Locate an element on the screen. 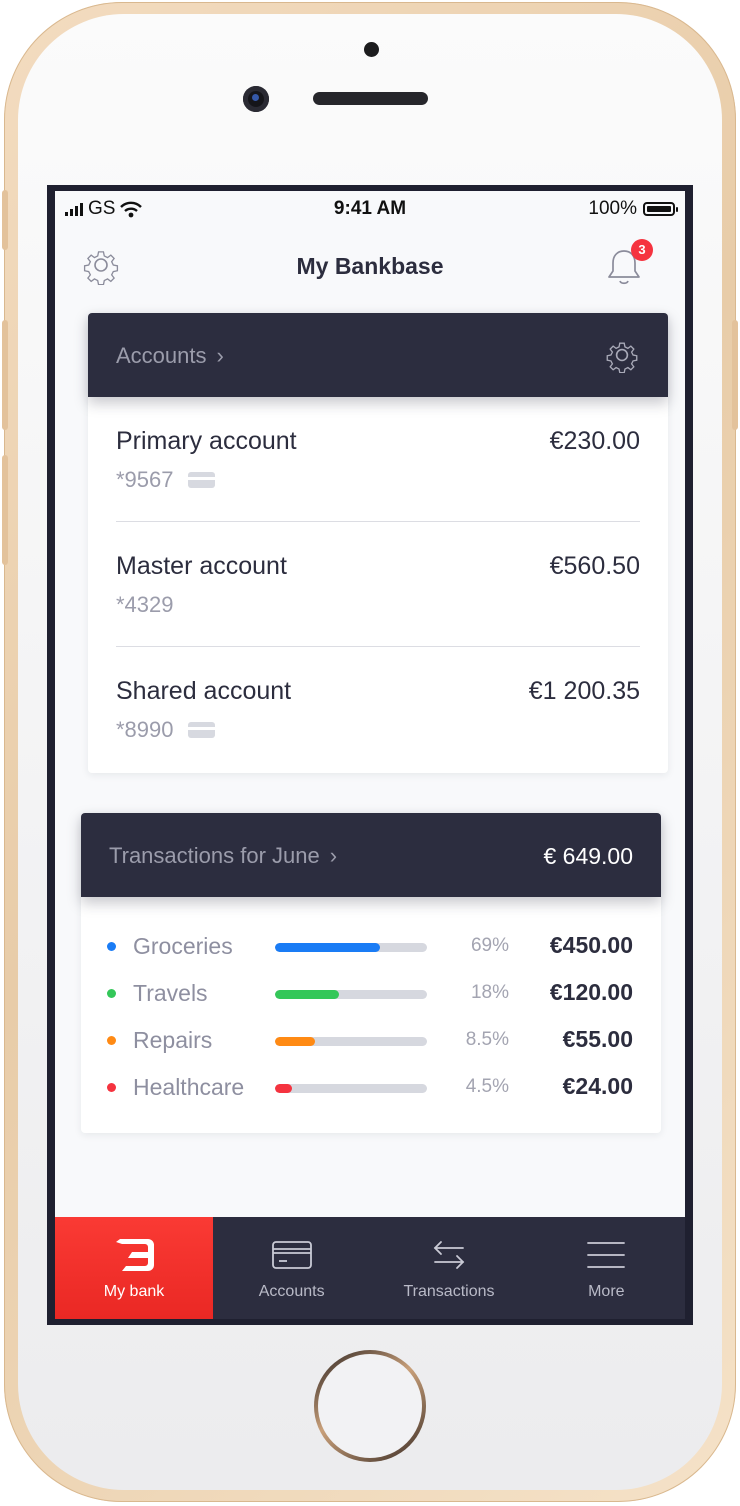 The image size is (740, 1506). mute-switch is located at coordinates (5, 220).